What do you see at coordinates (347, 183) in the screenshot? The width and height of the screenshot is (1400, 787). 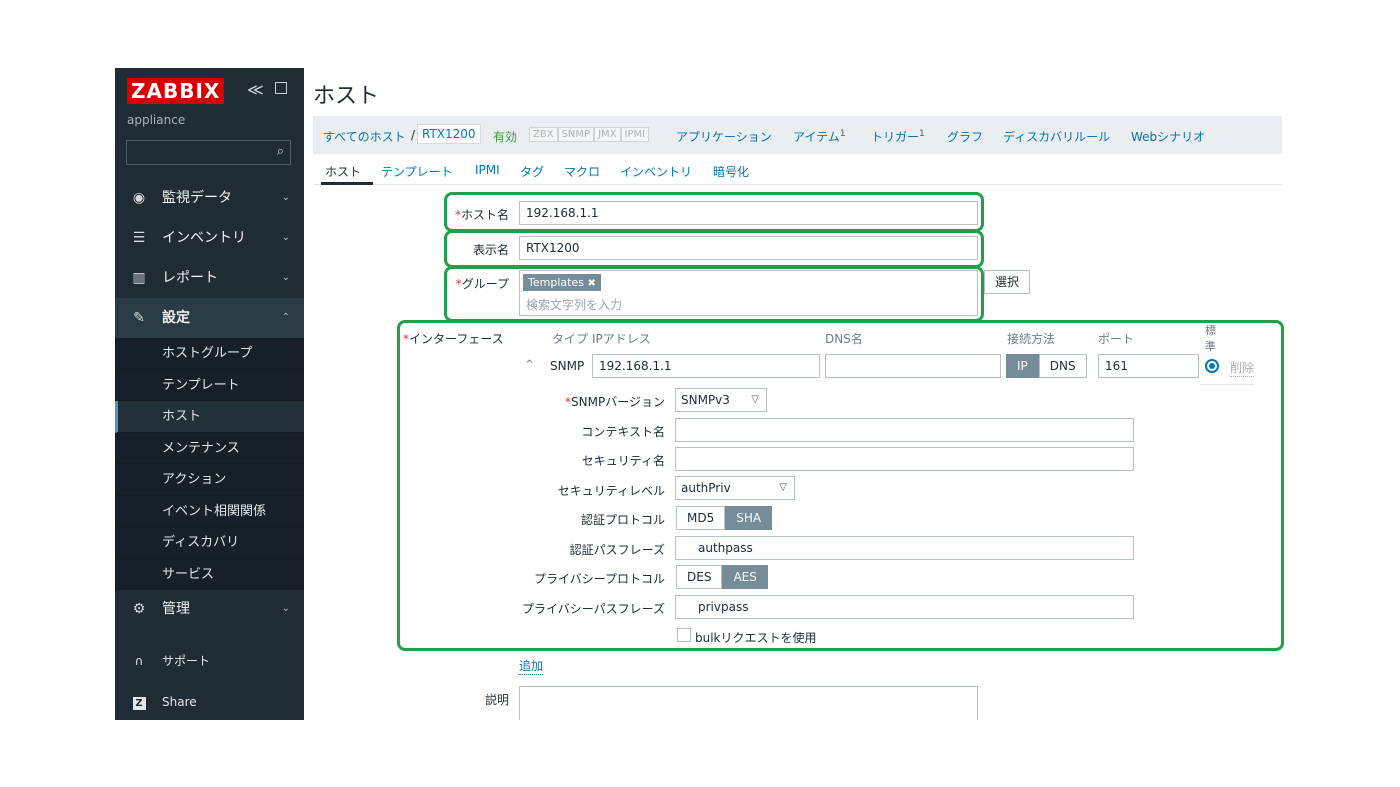 I see `active-tab-indicator` at bounding box center [347, 183].